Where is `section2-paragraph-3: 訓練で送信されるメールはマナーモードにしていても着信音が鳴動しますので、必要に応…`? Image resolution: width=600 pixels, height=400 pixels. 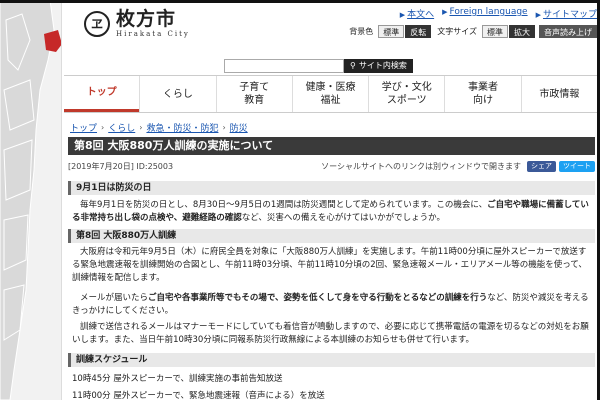
section2-paragraph-3: 訓練で送信されるメールはマナーモードにしていても着信音が鳴動しますので、必要に応… is located at coordinates (330, 333).